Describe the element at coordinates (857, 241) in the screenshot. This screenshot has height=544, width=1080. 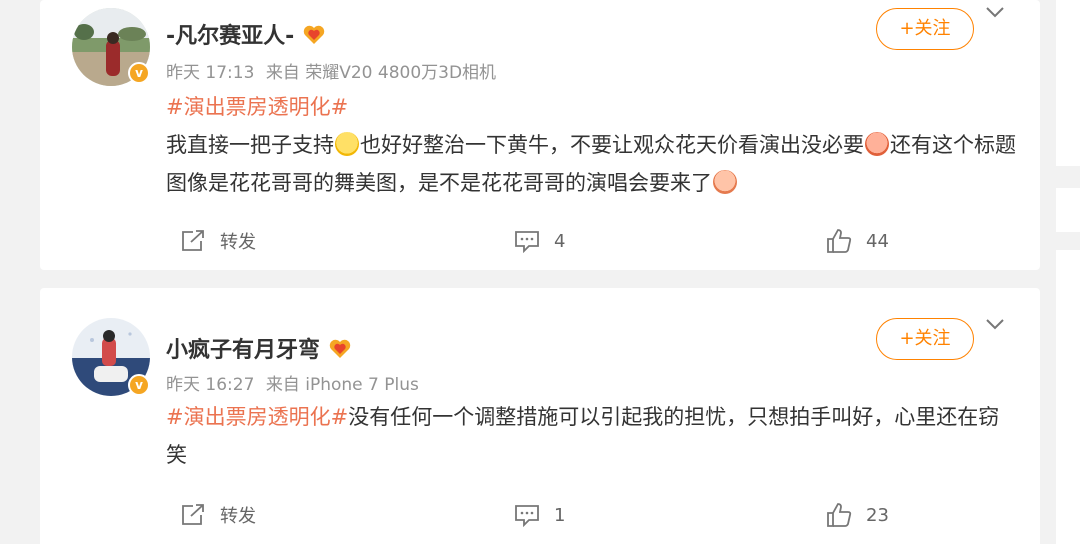
I see `like-button: 44` at that location.